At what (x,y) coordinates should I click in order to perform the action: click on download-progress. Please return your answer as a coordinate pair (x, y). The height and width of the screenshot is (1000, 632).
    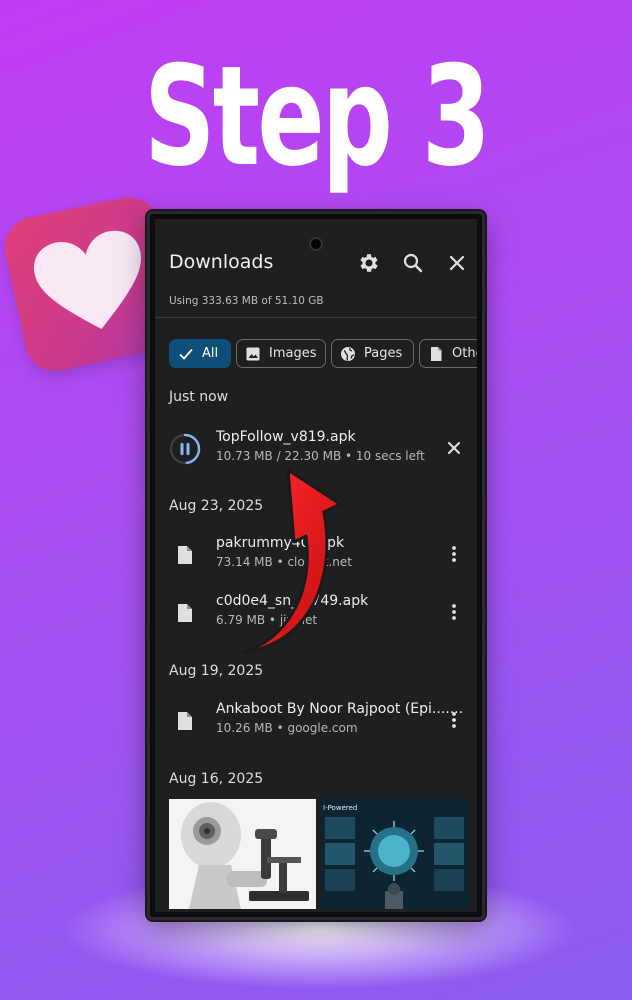
    Looking at the image, I should click on (185, 449).